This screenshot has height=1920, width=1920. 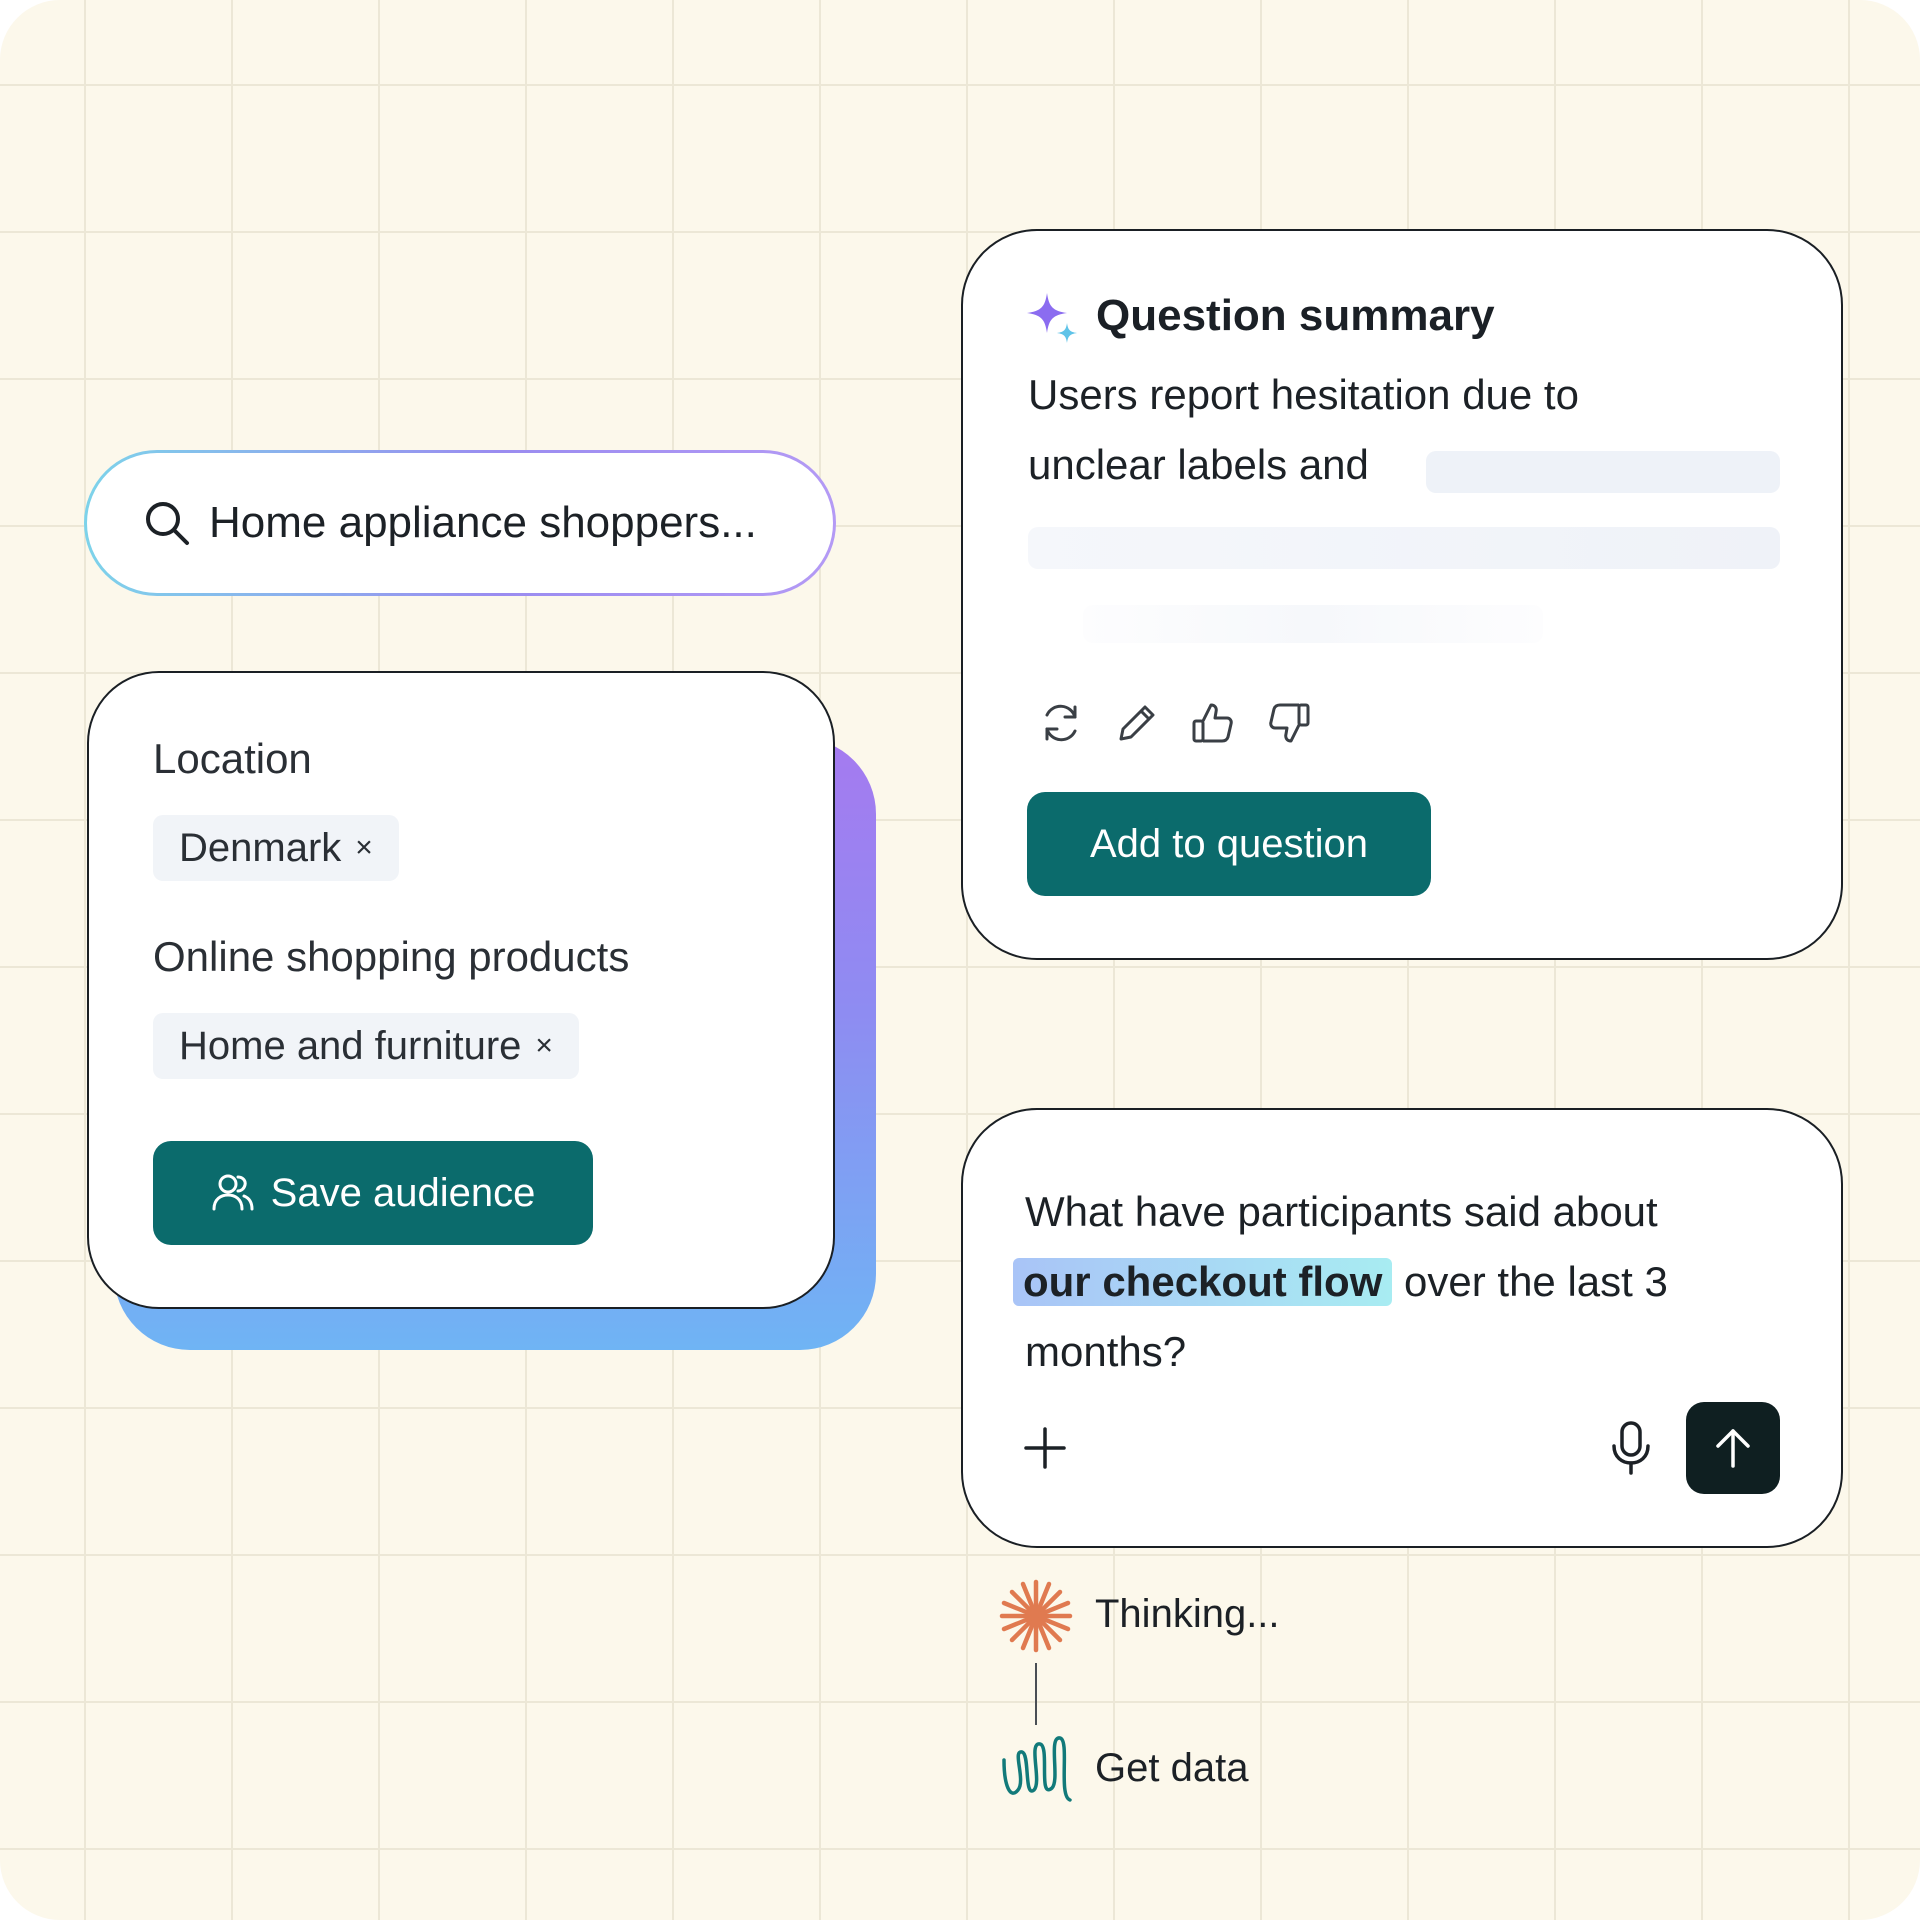 I want to click on save-audience-button: Save audience, so click(x=373, y=1193).